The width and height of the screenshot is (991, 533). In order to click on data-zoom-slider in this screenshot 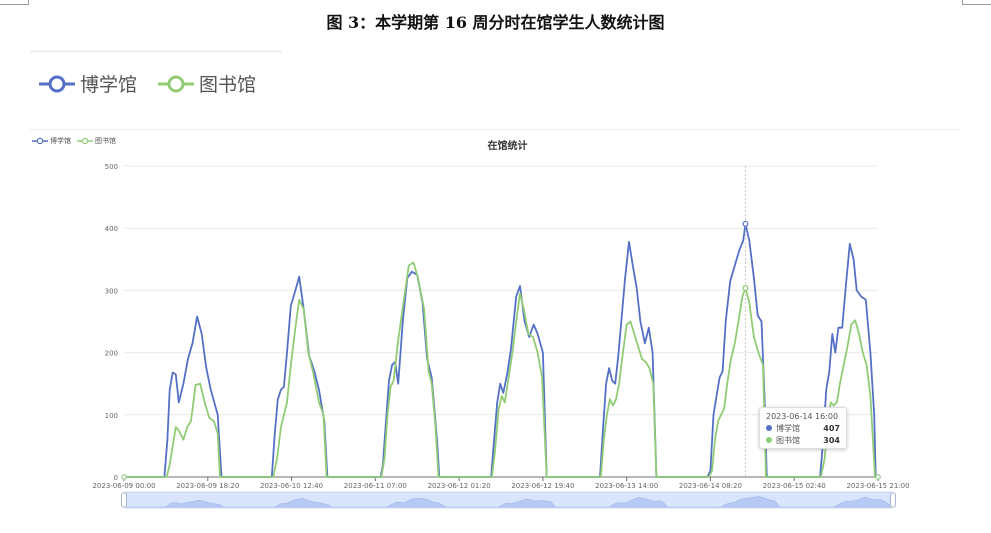, I will do `click(508, 500)`.